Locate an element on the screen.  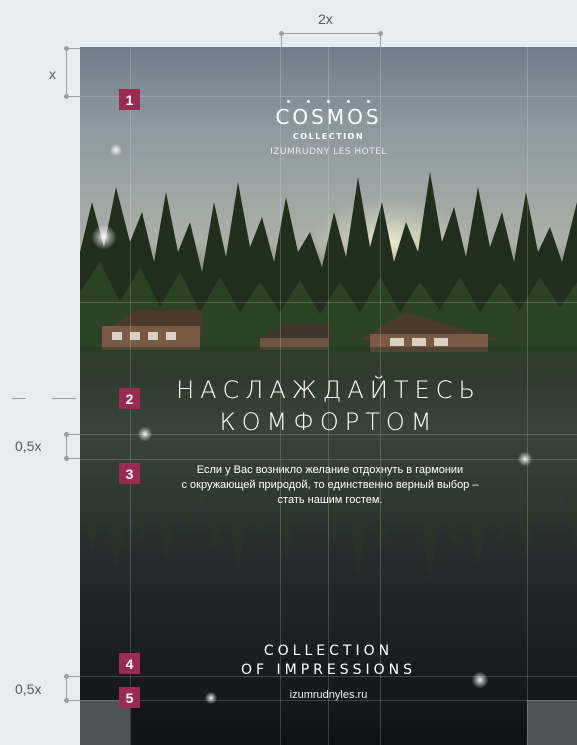
logo-brand: COSMOS is located at coordinates (328, 117).